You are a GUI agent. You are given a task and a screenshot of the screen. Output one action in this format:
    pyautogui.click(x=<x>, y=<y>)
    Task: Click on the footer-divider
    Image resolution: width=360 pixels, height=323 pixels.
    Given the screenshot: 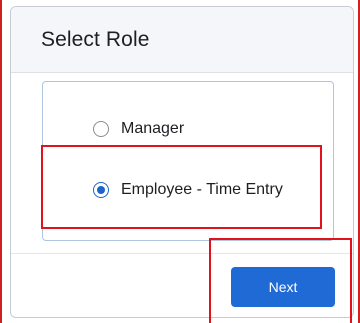 What is the action you would take?
    pyautogui.click(x=182, y=253)
    